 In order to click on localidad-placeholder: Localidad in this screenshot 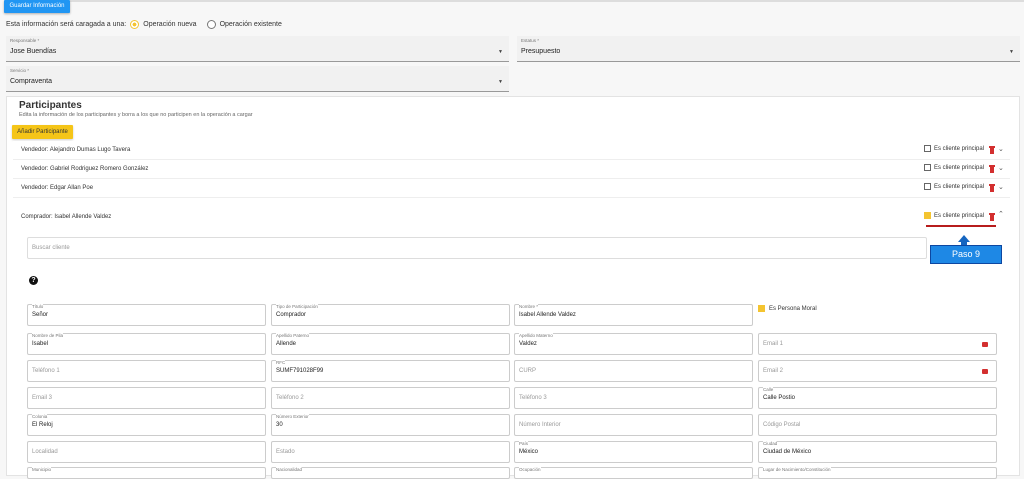, I will do `click(45, 452)`.